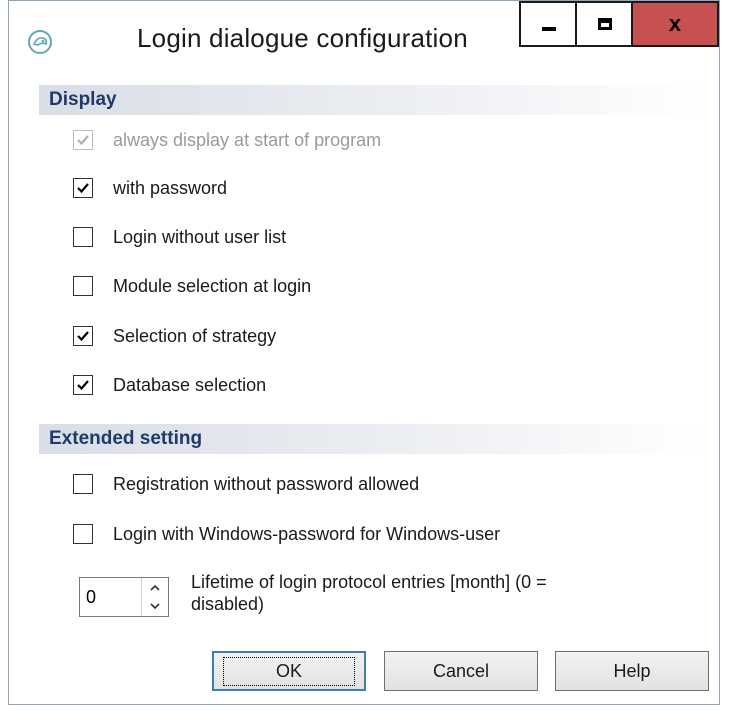  I want to click on checkbox-label: Registration without password allowed, so click(266, 483).